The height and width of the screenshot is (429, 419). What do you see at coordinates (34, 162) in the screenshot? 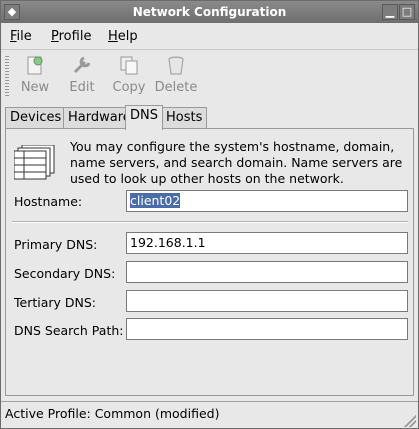
I see `dns-table-icon` at bounding box center [34, 162].